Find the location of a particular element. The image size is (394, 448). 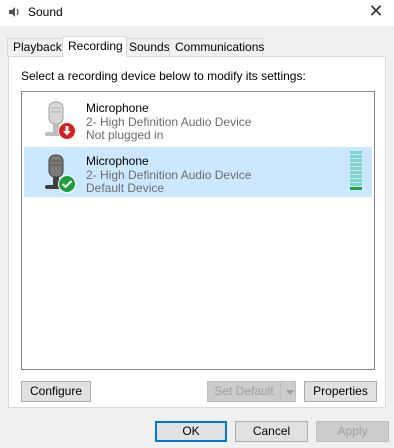

speaker-icon is located at coordinates (14, 12).